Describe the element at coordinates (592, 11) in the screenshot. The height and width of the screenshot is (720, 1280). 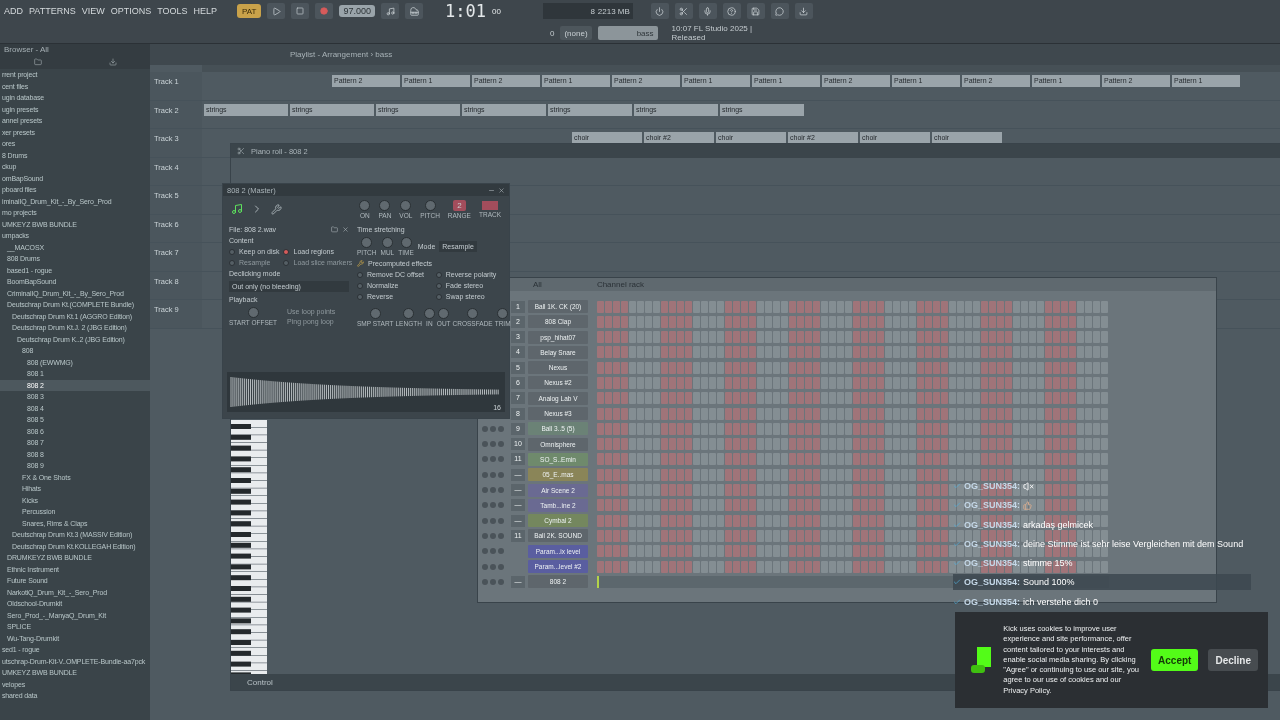
I see `cpu-reading: 8` at that location.